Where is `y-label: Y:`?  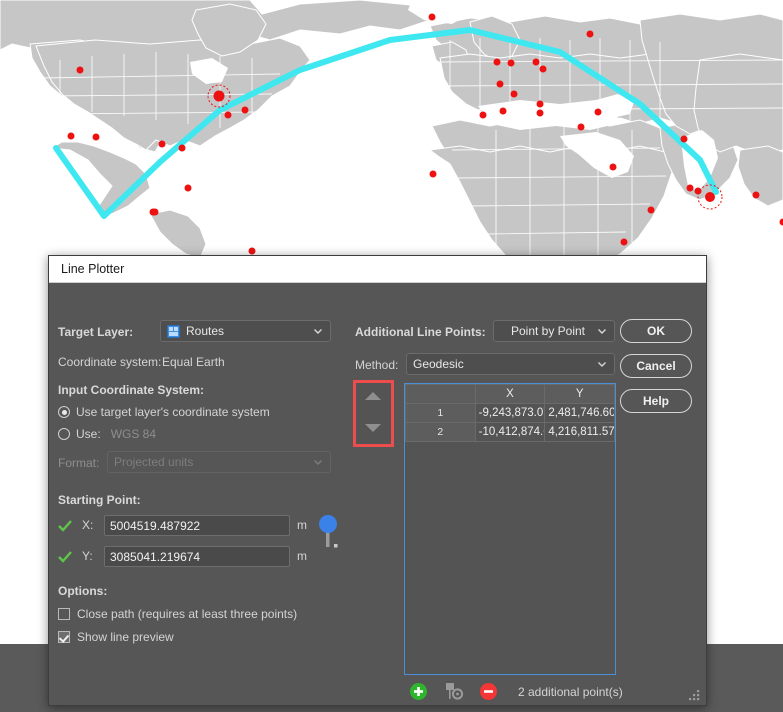 y-label: Y: is located at coordinates (87, 556).